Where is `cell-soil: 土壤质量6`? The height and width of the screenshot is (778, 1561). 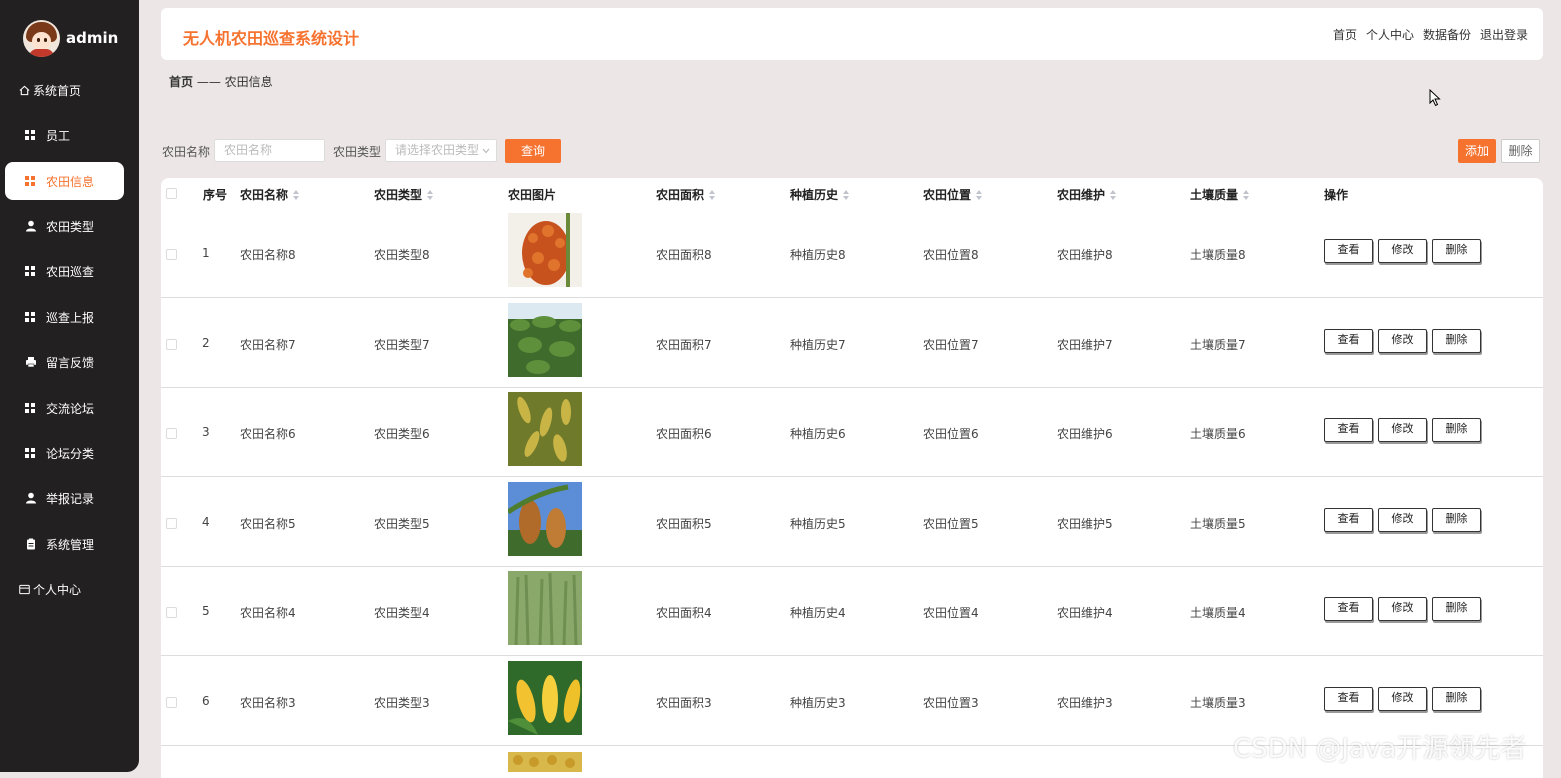 cell-soil: 土壤质量6 is located at coordinates (1218, 434).